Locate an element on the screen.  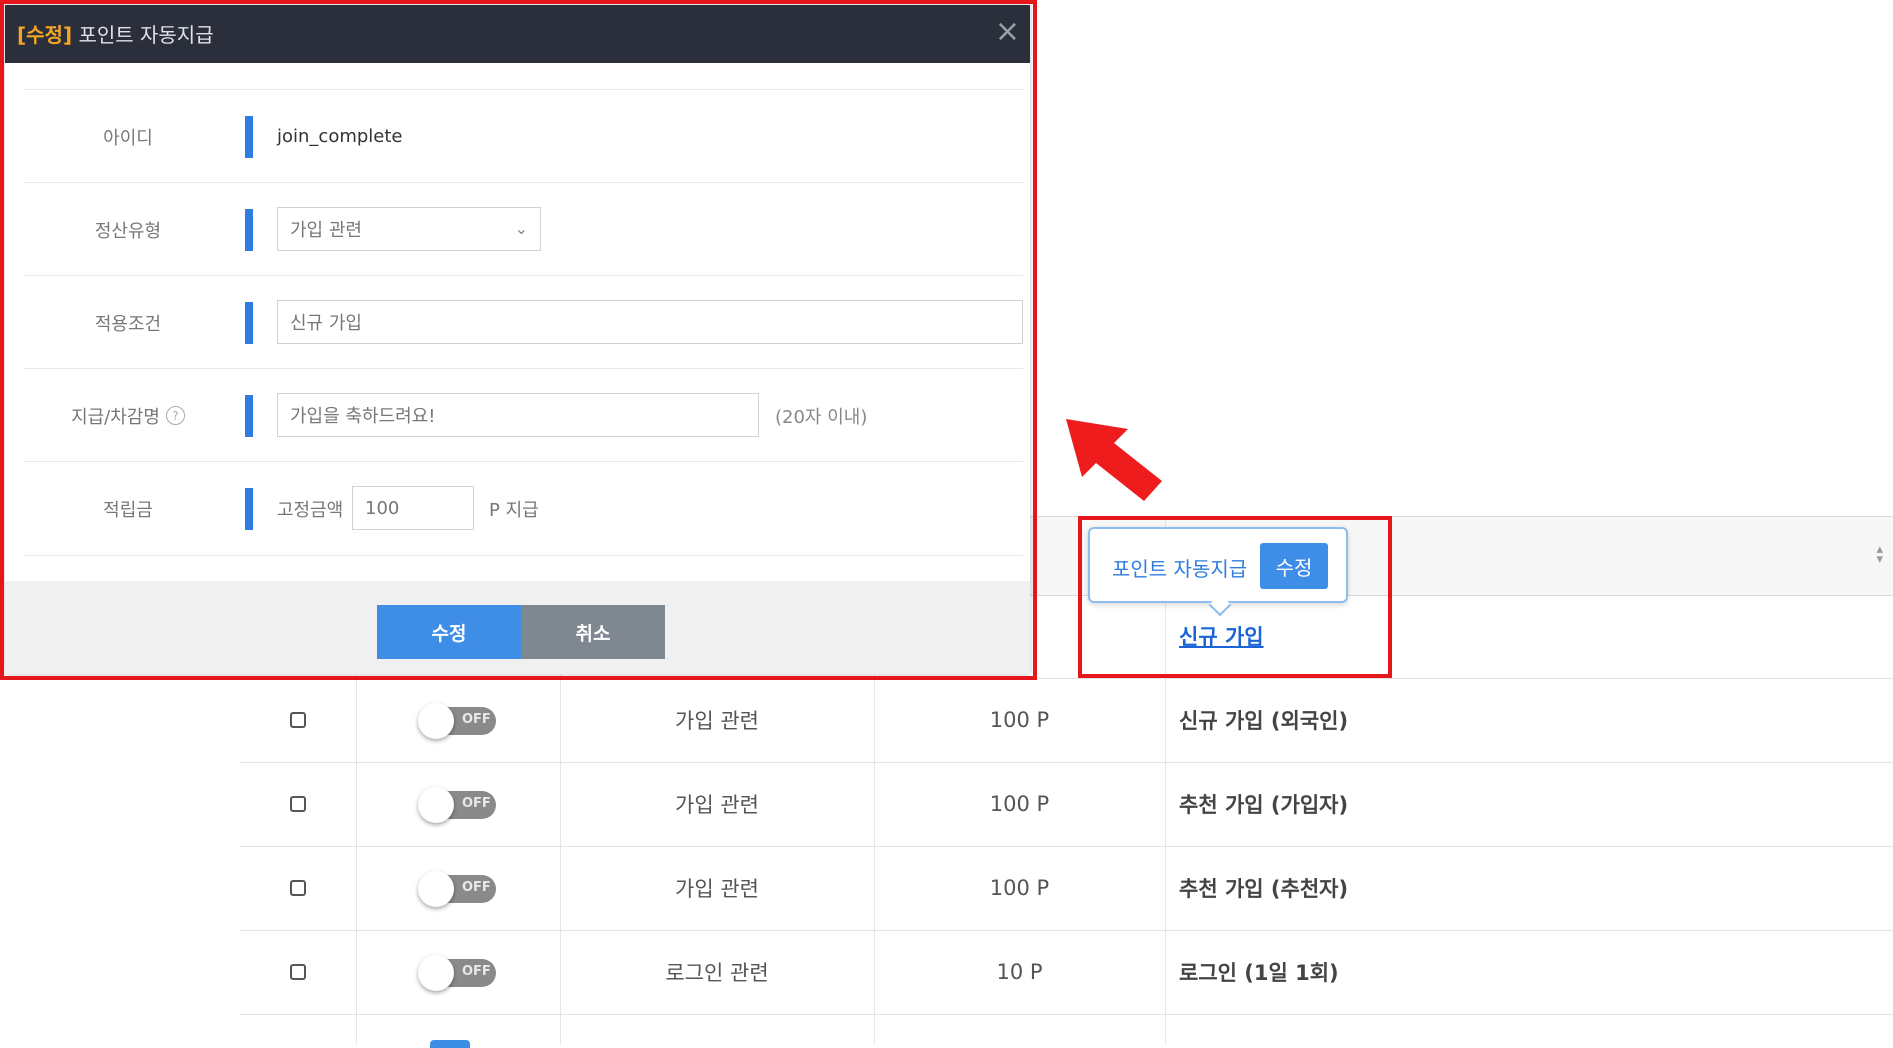
points-cell: 10 P is located at coordinates (1019, 972).